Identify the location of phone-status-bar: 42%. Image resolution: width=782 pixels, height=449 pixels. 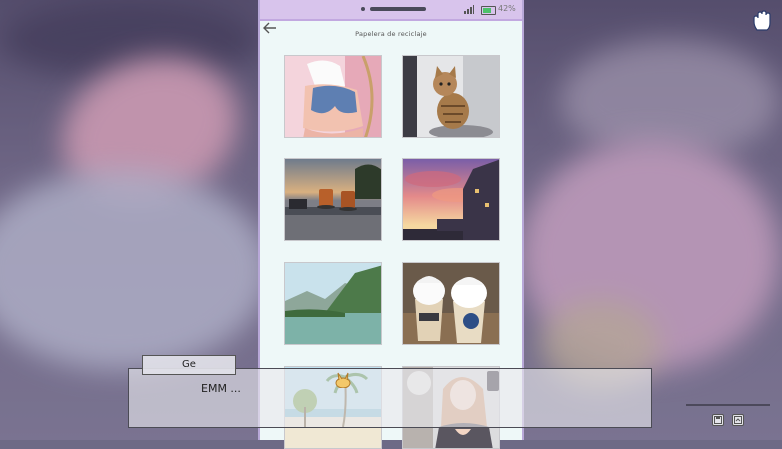
(391, 10).